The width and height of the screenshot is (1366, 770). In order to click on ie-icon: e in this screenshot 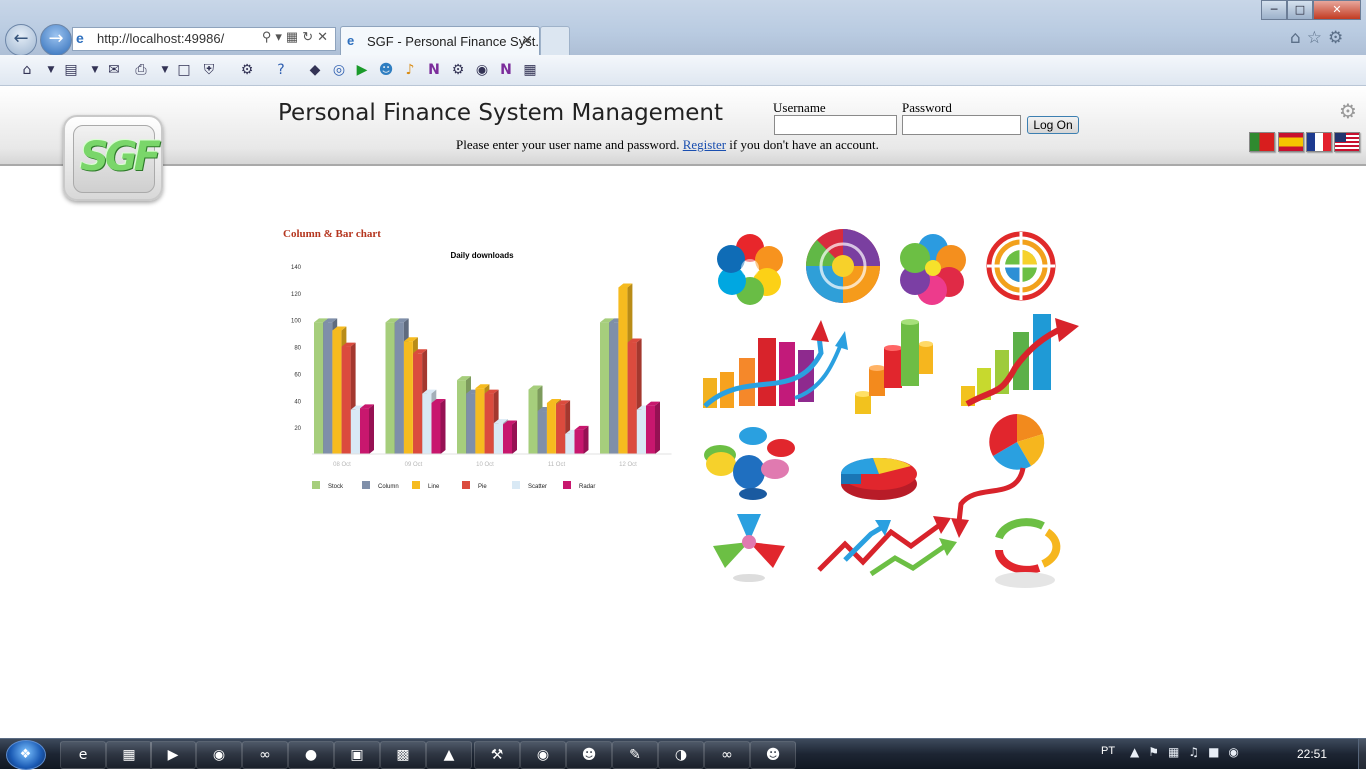, I will do `click(83, 755)`.